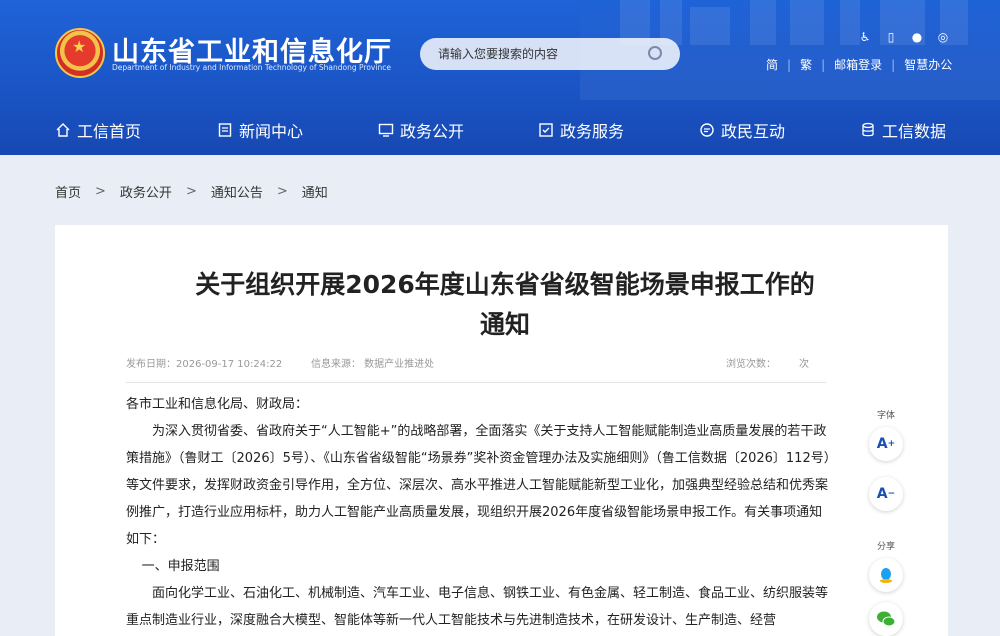 Image resolution: width=1000 pixels, height=636 pixels. What do you see at coordinates (772, 64) in the screenshot?
I see `simplified-link: 简` at bounding box center [772, 64].